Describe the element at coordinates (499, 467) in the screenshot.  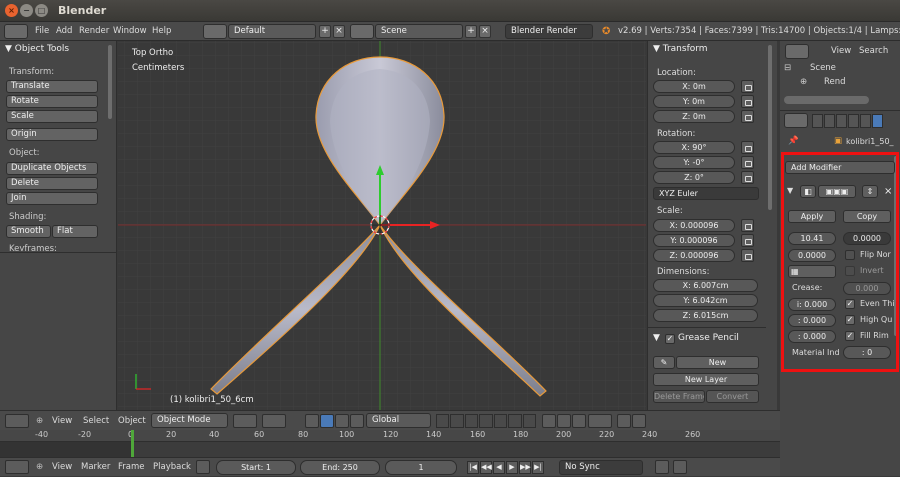
I see `play-reverse-icon: ◀` at that location.